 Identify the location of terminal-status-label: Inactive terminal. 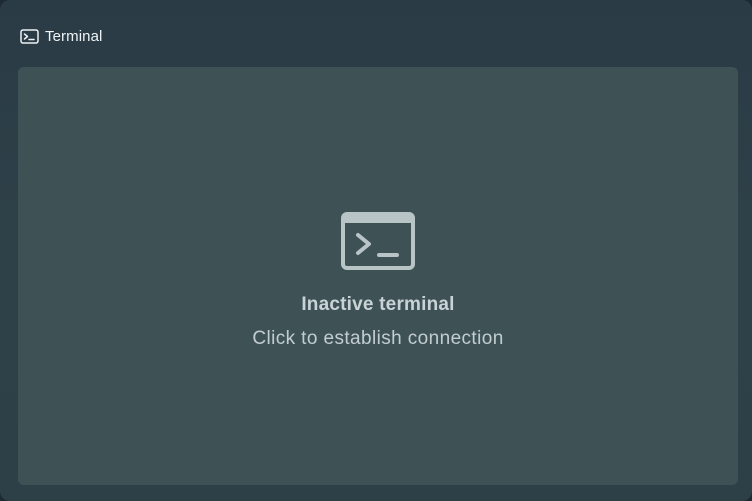
(378, 304).